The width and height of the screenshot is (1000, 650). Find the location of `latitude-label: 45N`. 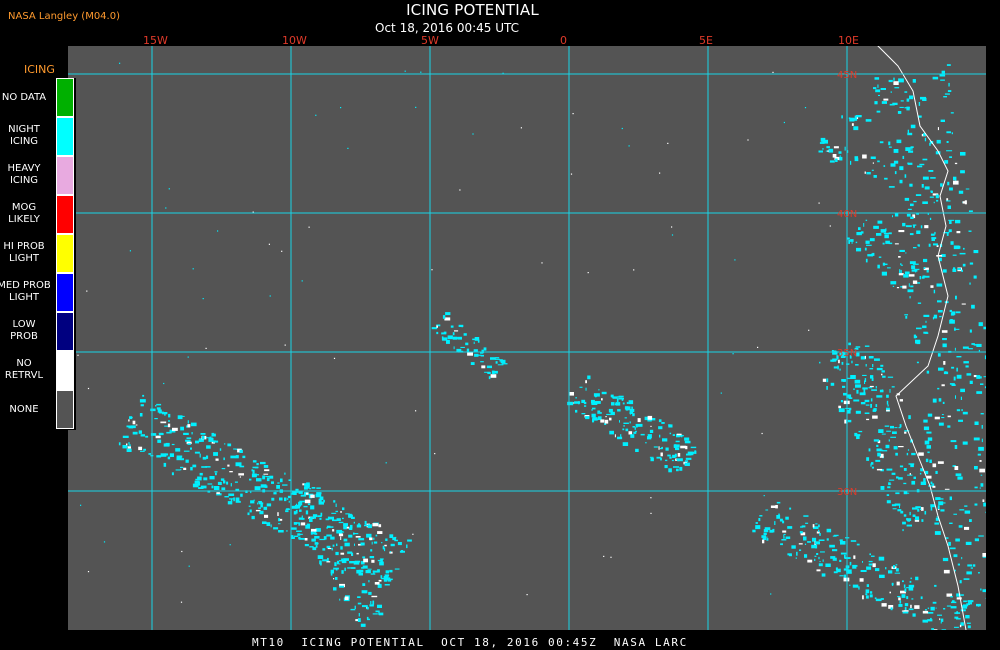

latitude-label: 45N is located at coordinates (847, 75).